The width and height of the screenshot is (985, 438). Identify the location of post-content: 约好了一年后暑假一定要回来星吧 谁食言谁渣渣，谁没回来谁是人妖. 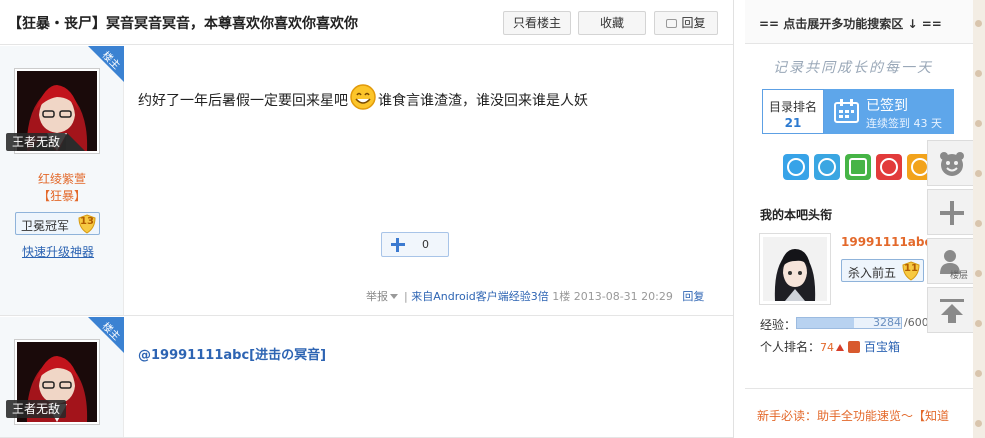
(363, 97).